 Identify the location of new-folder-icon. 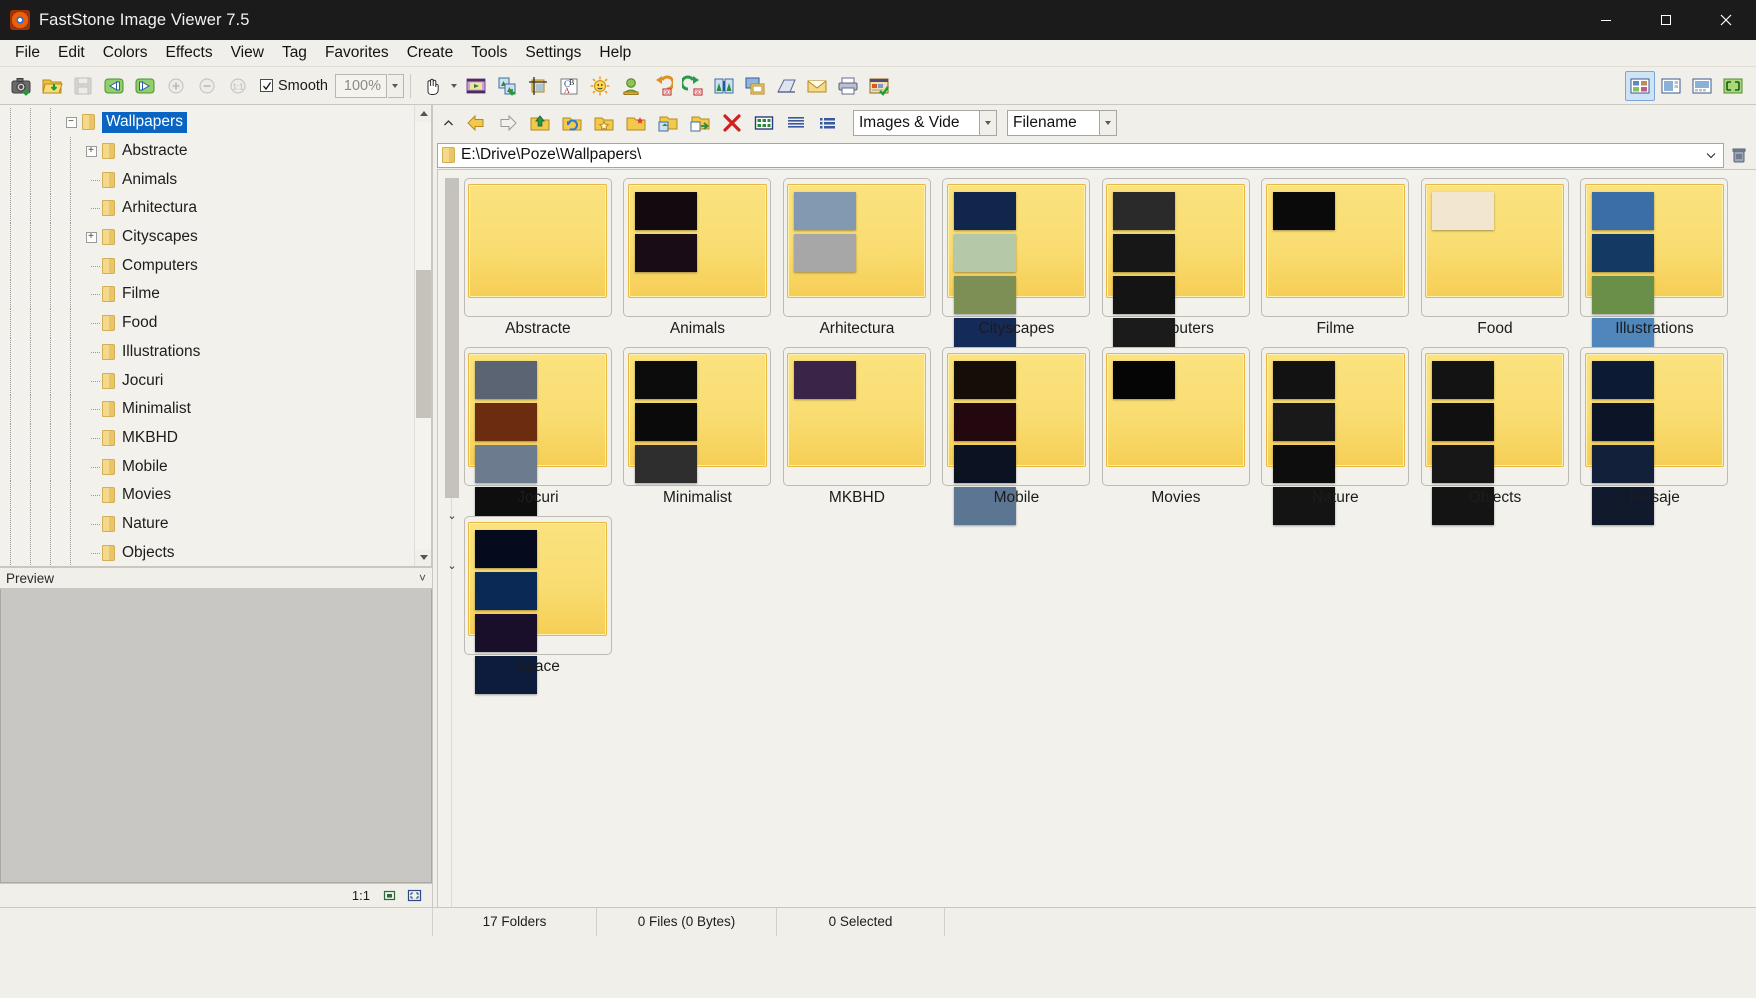
(636, 123).